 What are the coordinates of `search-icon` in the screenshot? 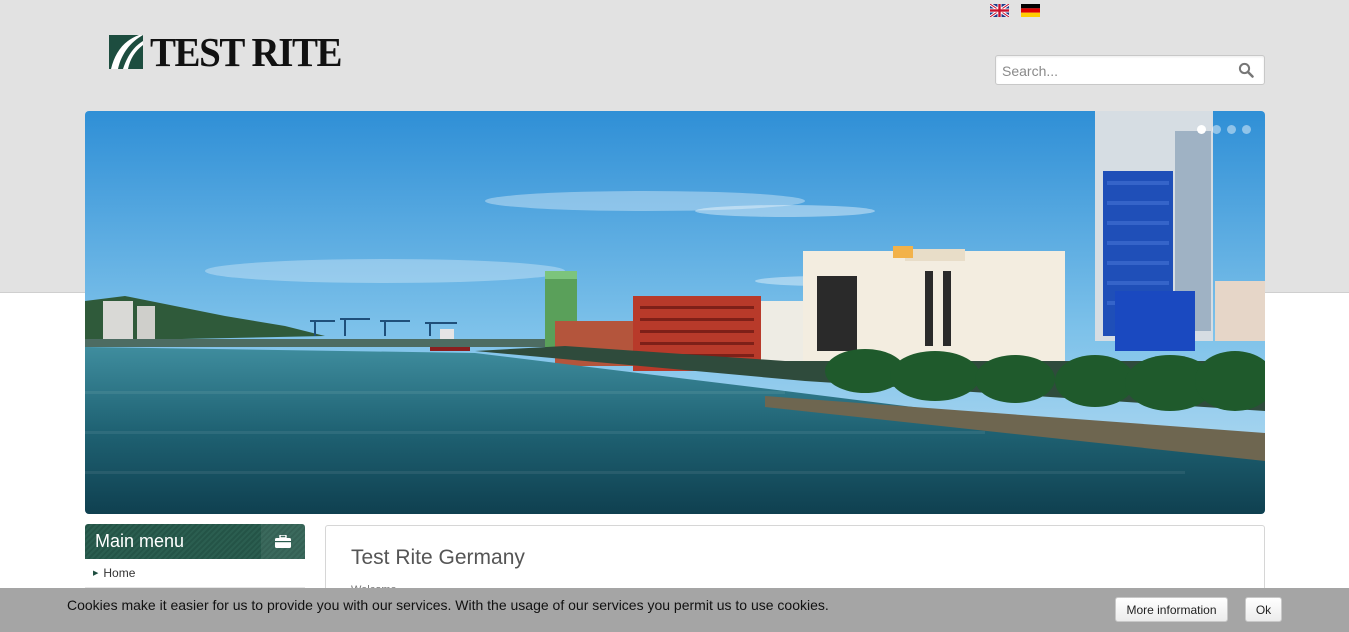 It's located at (1246, 70).